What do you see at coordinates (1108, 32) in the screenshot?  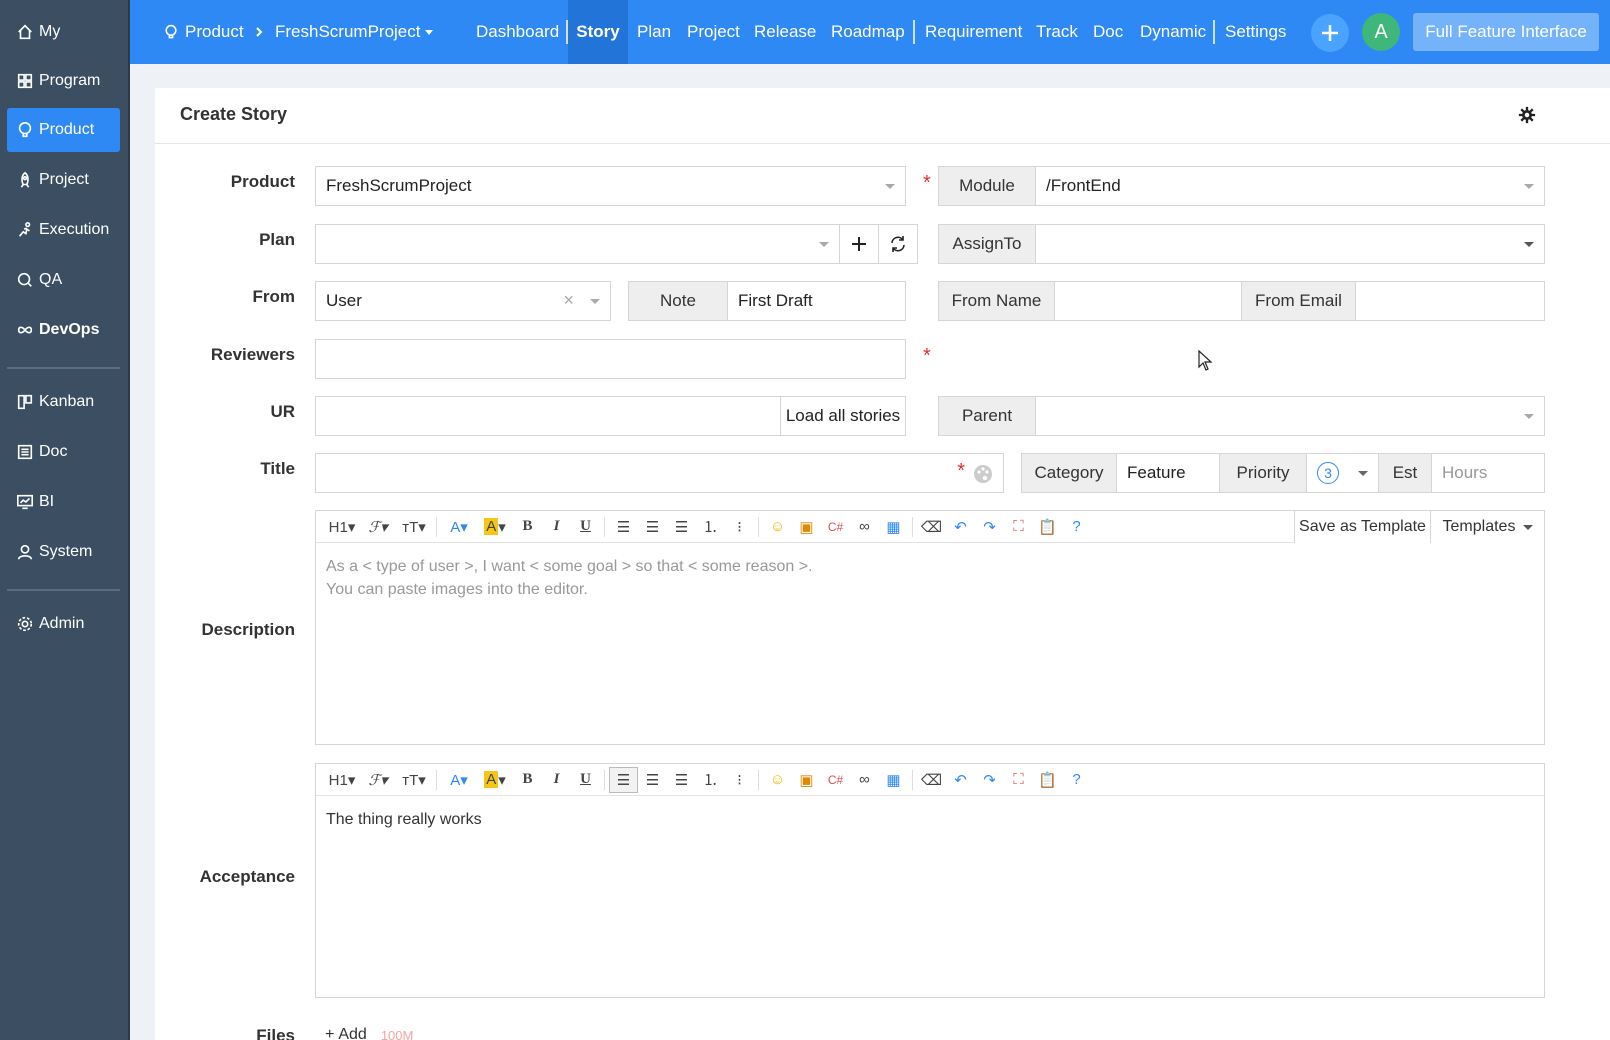 I see `nav-doc: Doc` at bounding box center [1108, 32].